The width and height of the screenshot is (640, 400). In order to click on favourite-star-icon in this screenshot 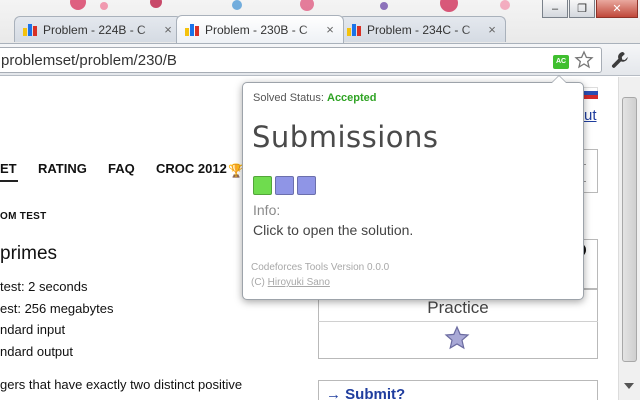, I will do `click(457, 338)`.